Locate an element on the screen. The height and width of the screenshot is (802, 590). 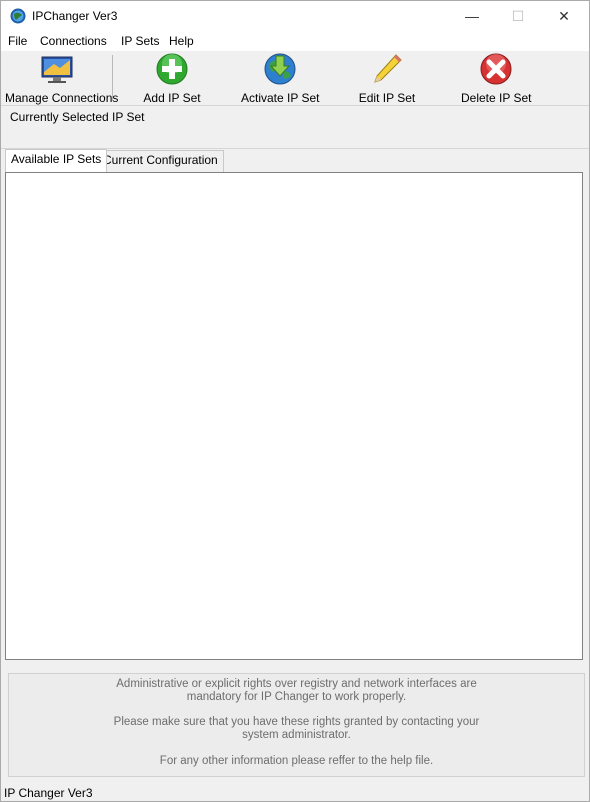
edit-ip-set-button: Edit IP Set is located at coordinates (387, 78).